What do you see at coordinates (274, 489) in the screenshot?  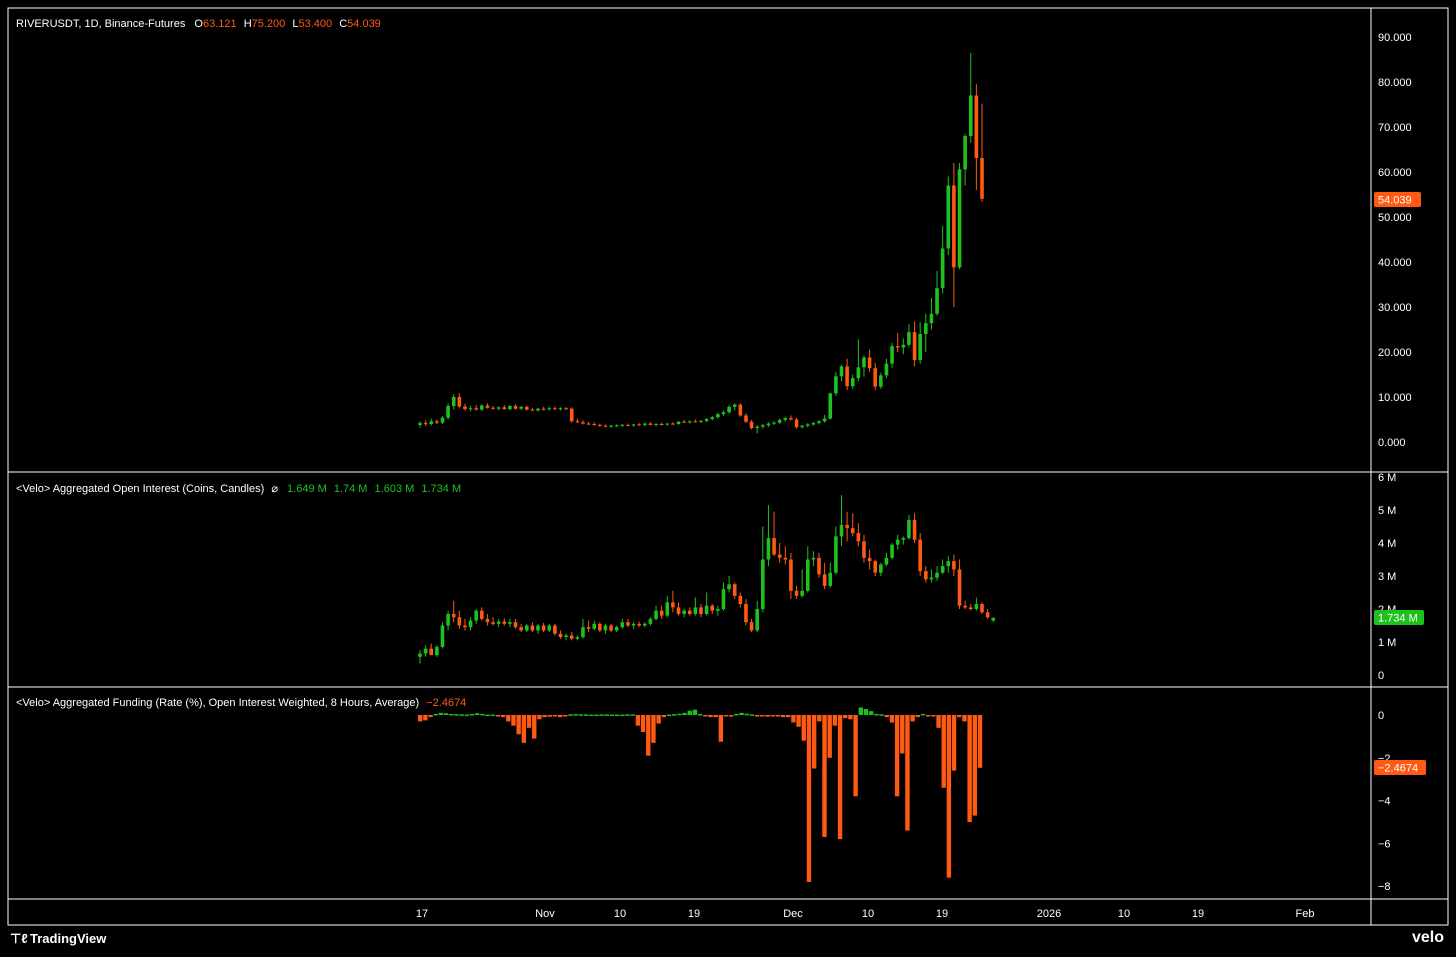 I see `oi-symbol-icon: ⌀` at bounding box center [274, 489].